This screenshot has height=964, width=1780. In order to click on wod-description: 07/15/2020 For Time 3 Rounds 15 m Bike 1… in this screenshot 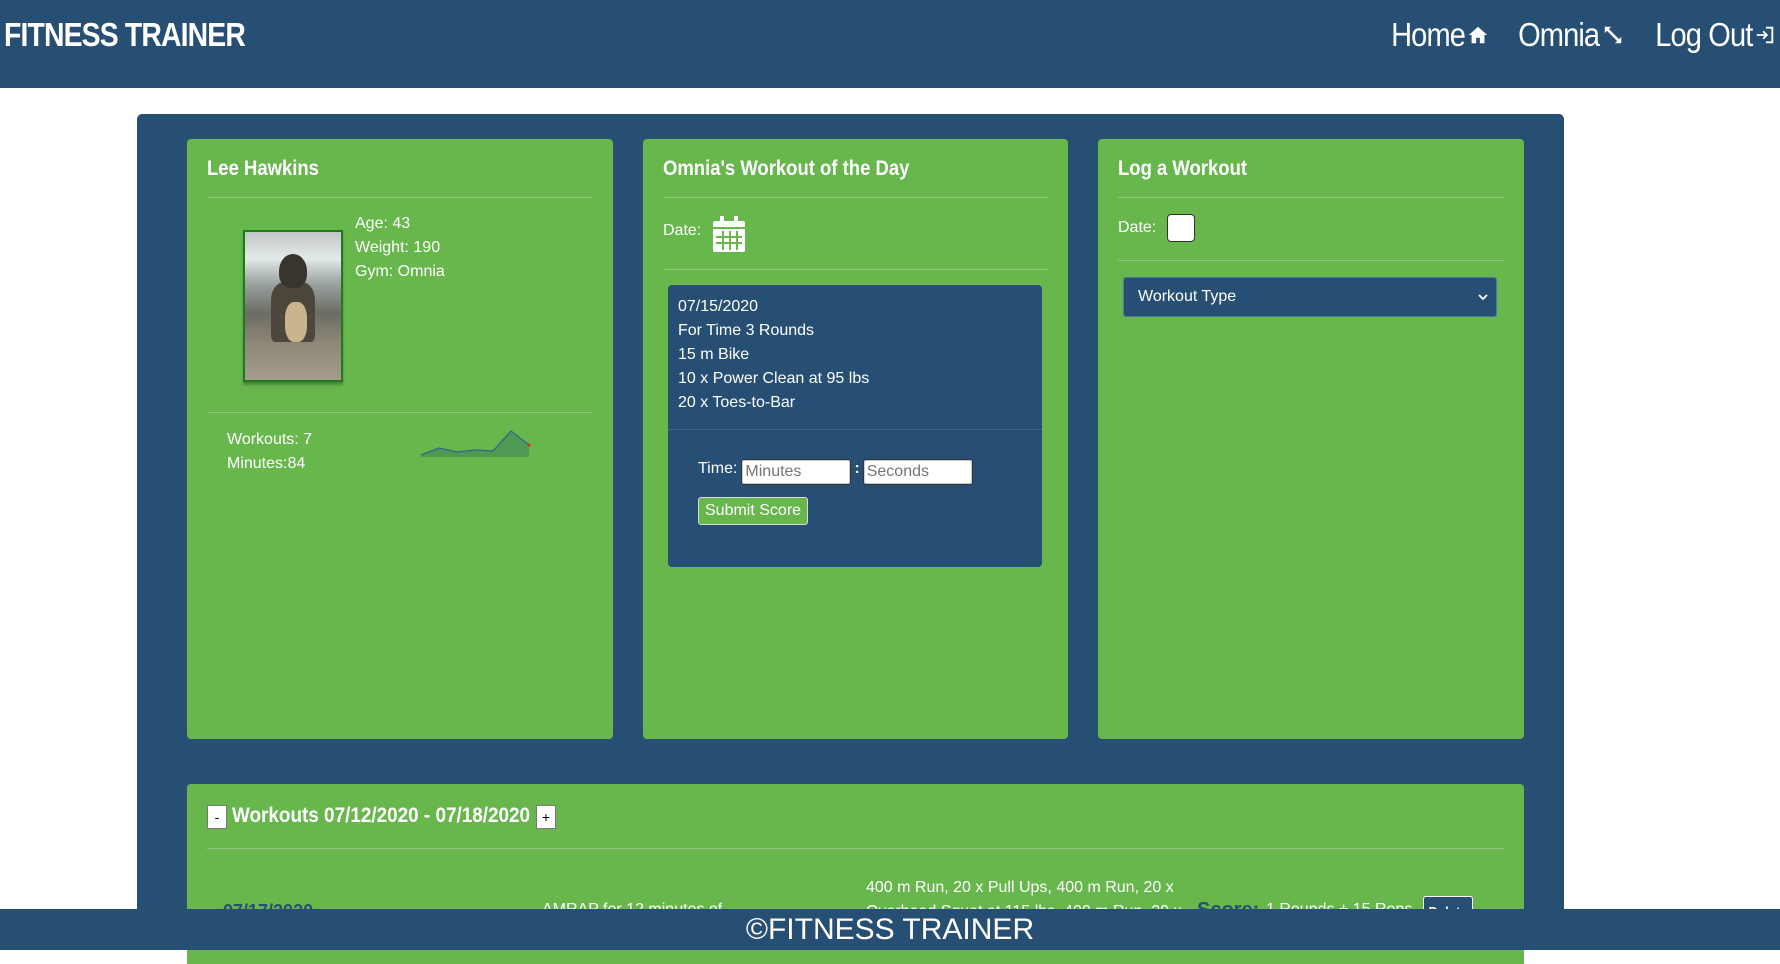, I will do `click(773, 355)`.